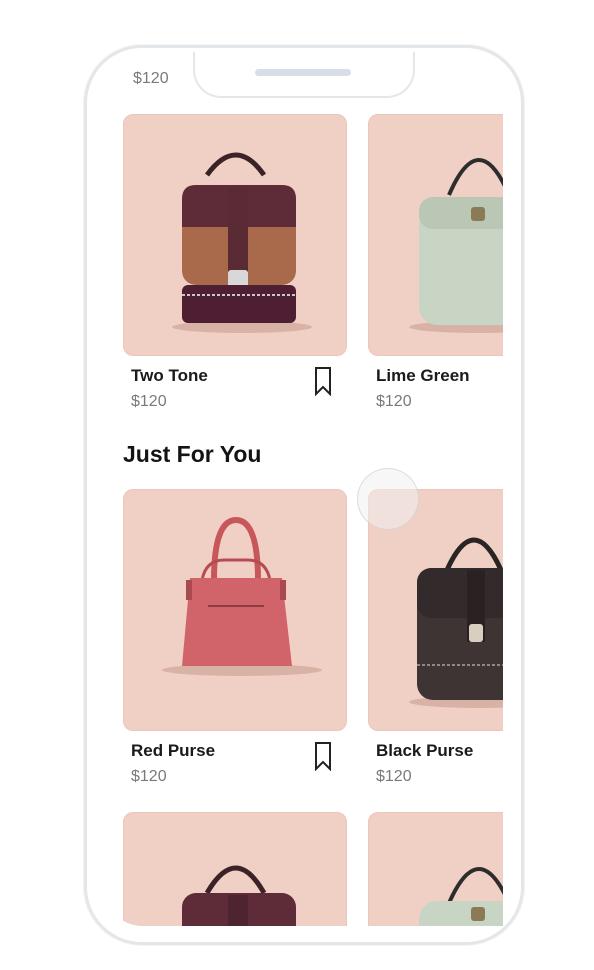 This screenshot has height=970, width=594. I want to click on product-price-black-purse: $120, so click(394, 776).